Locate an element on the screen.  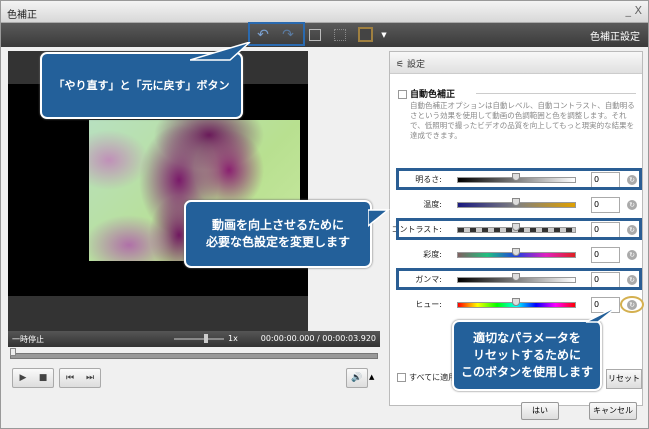
monitor-icon is located at coordinates (365, 34).